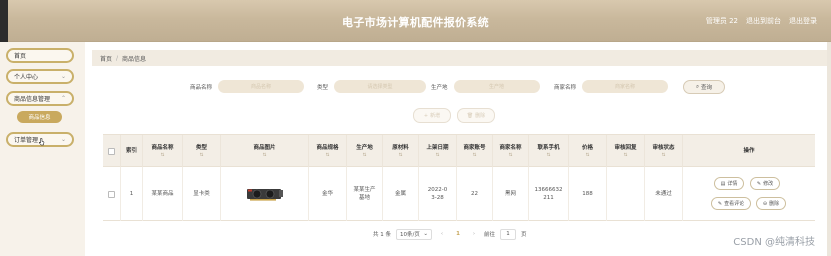 The height and width of the screenshot is (256, 831). Describe the element at coordinates (721, 21) in the screenshot. I see `user-role: 管理员 22` at that location.